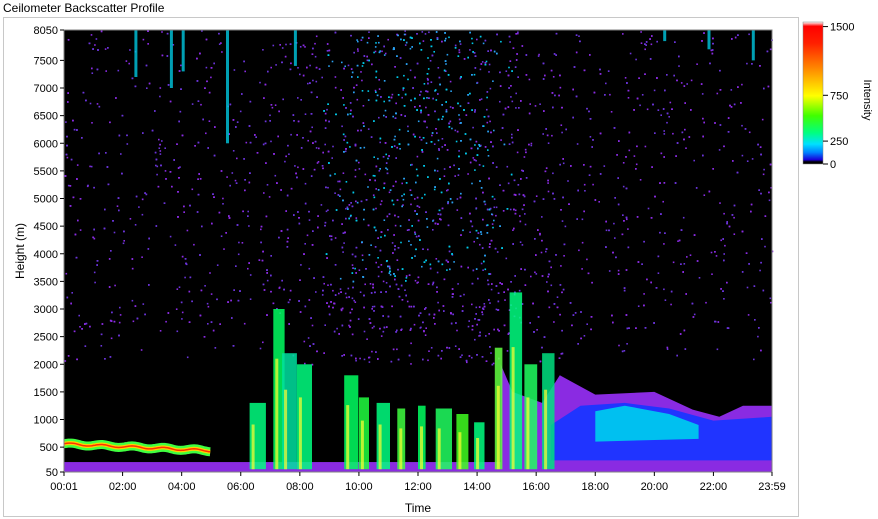 The width and height of the screenshot is (878, 519). I want to click on x-tick-label: 02:00, so click(123, 487).